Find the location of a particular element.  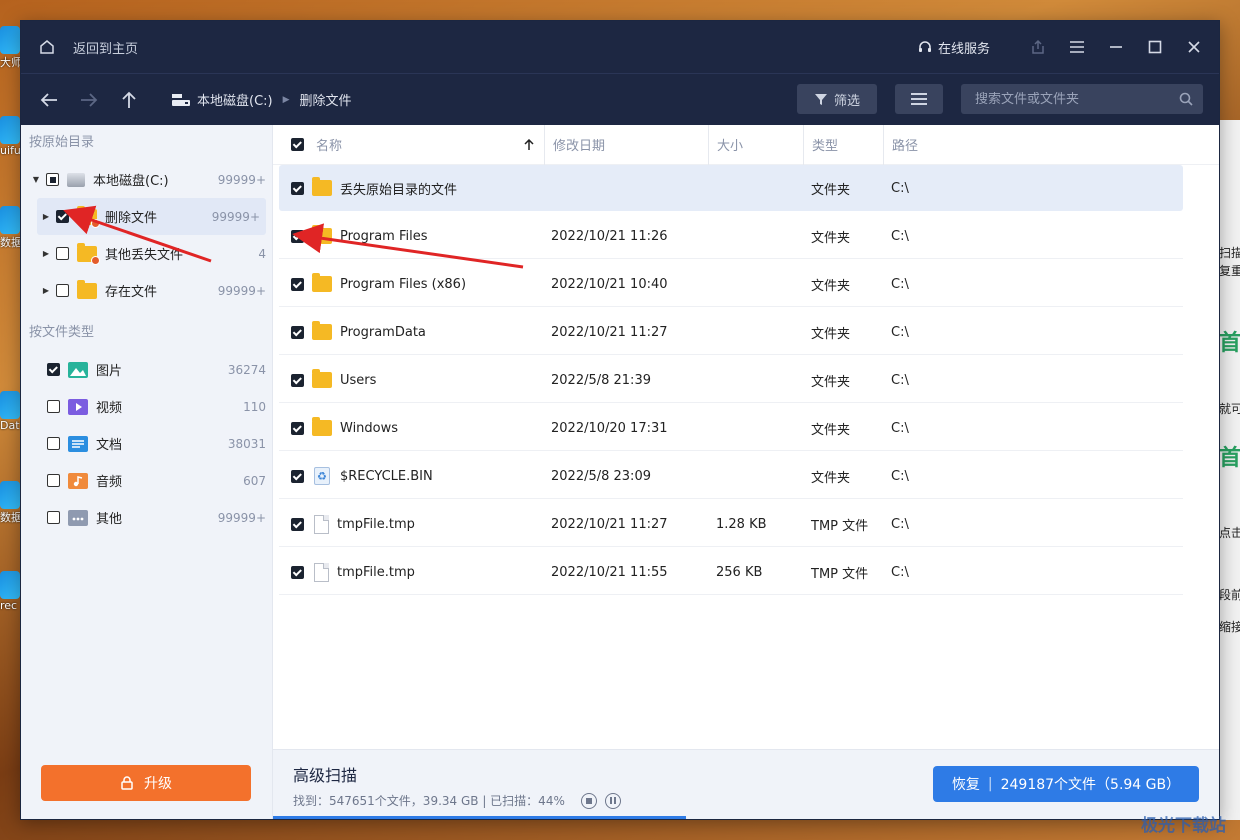

column-date: 修改日期 is located at coordinates (627, 144).